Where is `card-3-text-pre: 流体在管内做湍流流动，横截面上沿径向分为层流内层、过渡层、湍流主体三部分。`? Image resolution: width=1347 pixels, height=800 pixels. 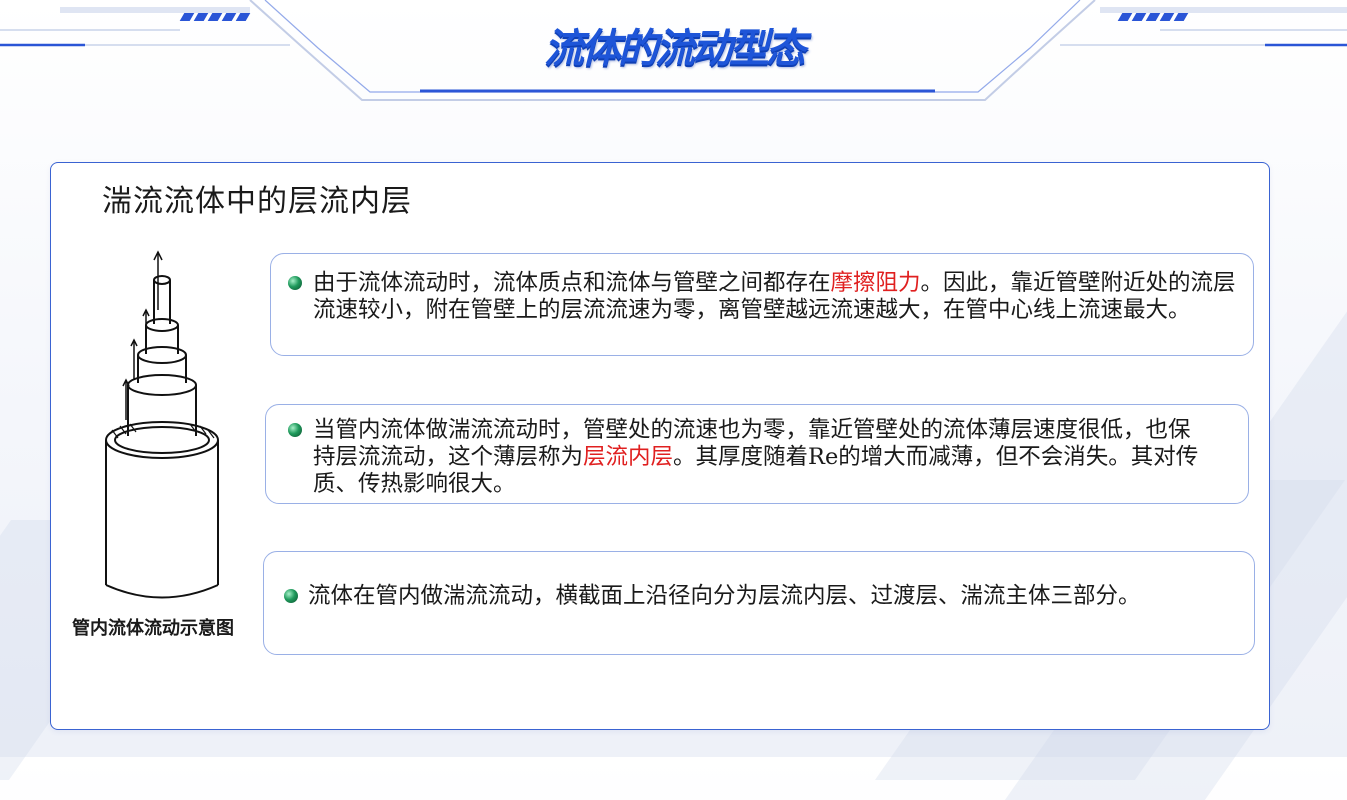 card-3-text-pre: 流体在管内做湍流流动，横截面上沿径向分为层流内层、过渡层、湍流主体三部分。 is located at coordinates (724, 596).